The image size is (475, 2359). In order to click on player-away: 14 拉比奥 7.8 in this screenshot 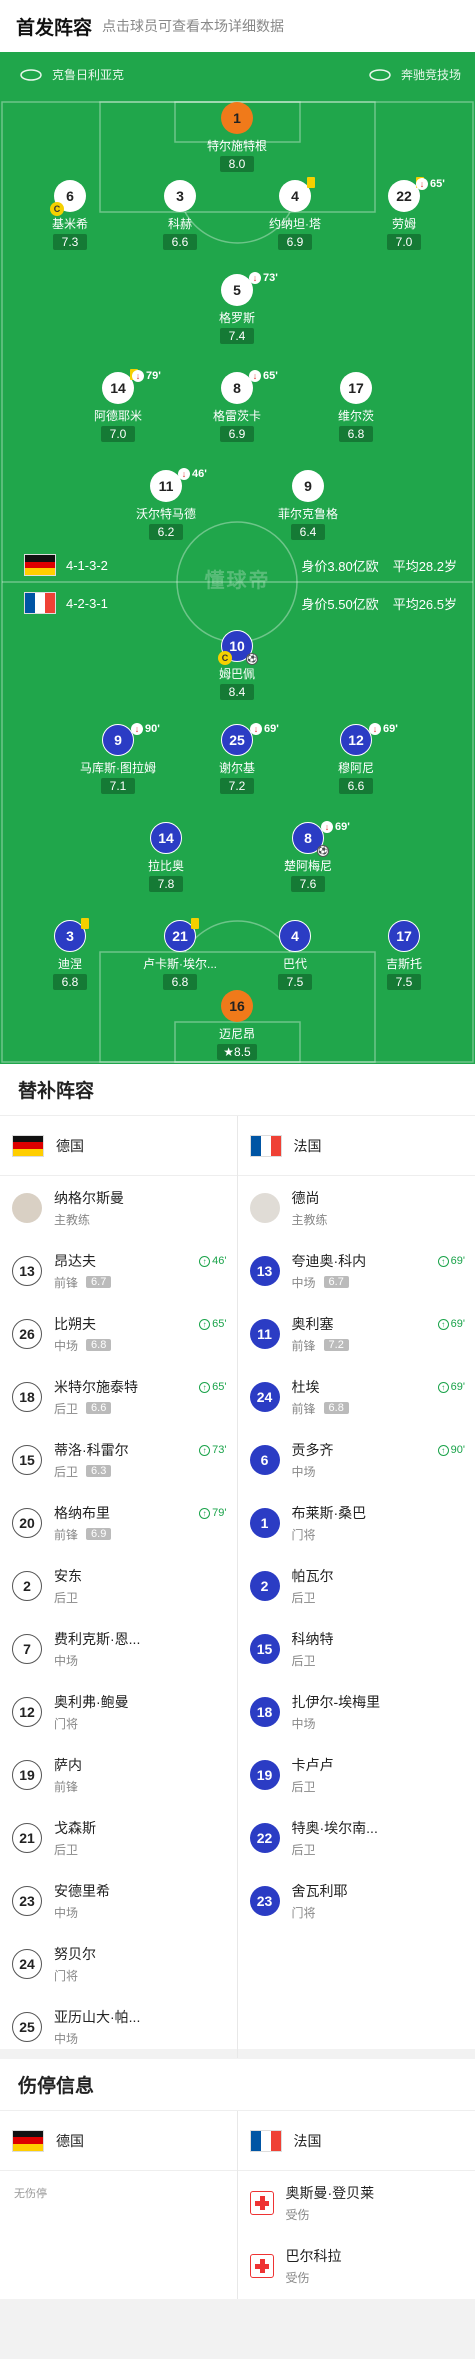, I will do `click(166, 857)`.